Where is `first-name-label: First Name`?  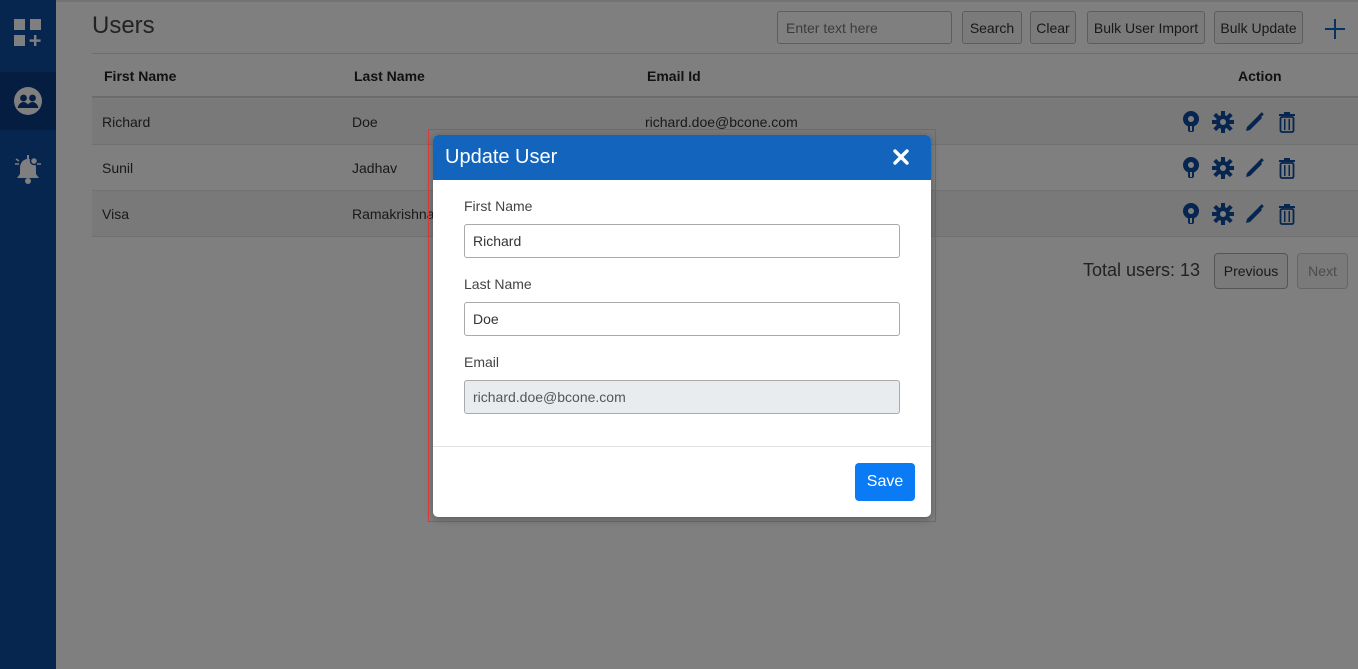 first-name-label: First Name is located at coordinates (498, 206).